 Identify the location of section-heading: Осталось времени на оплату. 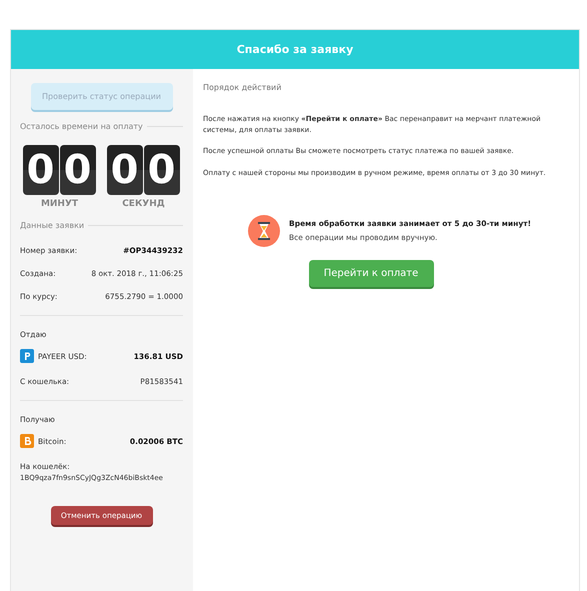
(81, 126).